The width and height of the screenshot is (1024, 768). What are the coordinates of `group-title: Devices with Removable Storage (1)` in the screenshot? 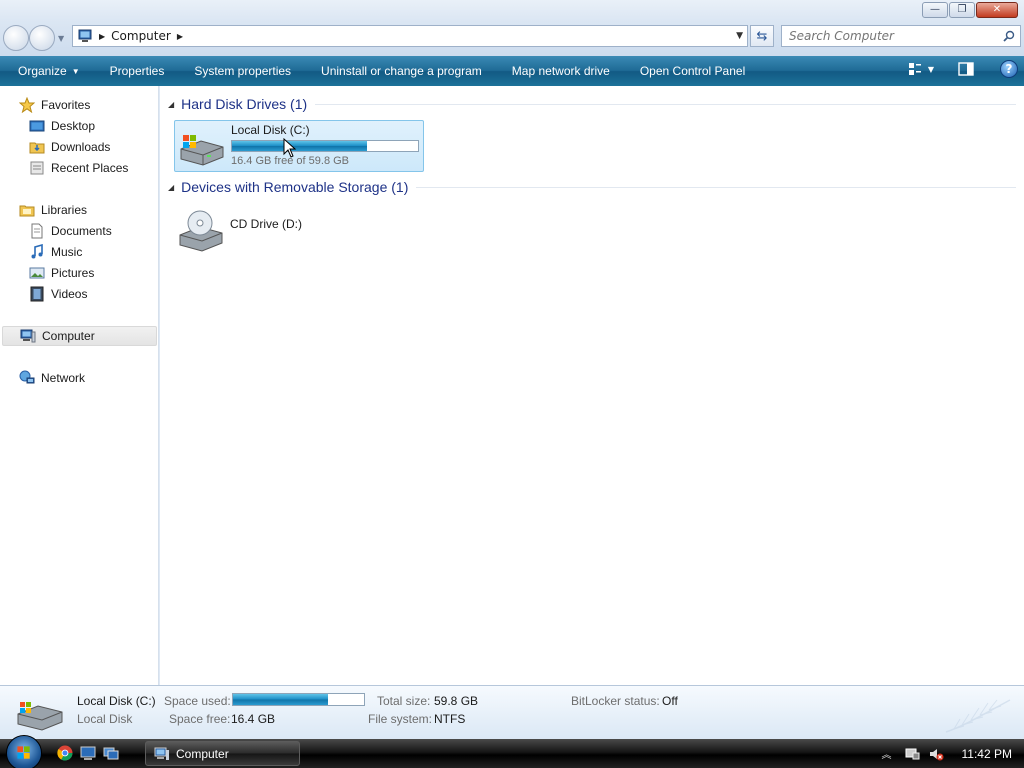 It's located at (295, 187).